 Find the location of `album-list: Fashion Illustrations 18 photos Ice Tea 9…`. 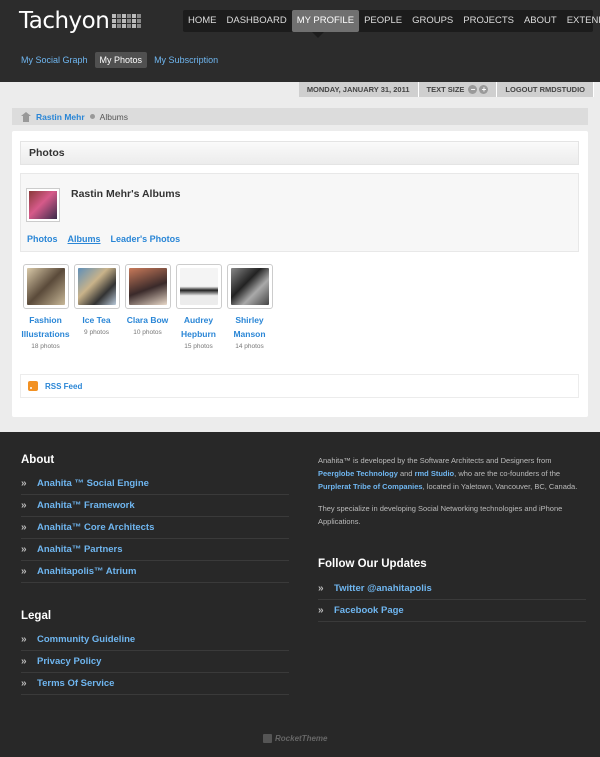

album-list: Fashion Illustrations 18 photos Ice Tea 9… is located at coordinates (147, 307).